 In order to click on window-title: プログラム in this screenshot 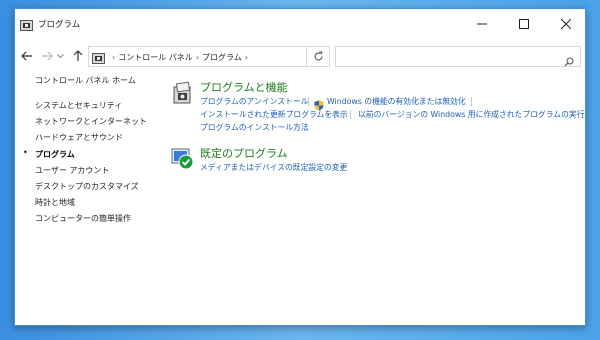, I will do `click(59, 25)`.